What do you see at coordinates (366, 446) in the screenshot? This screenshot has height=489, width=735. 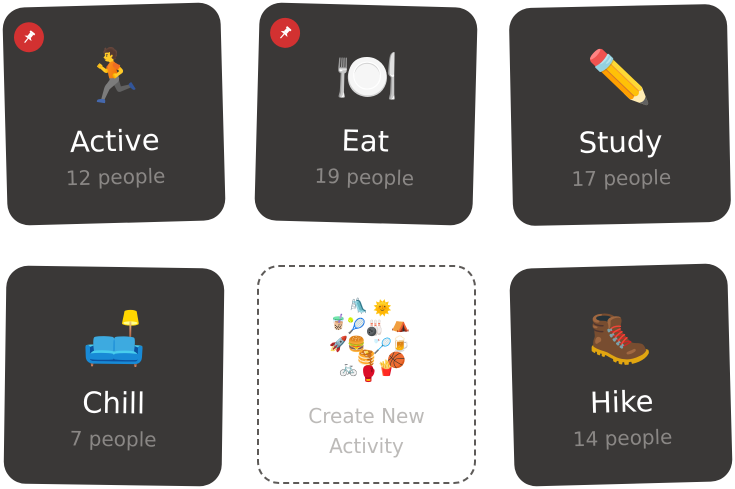 I see `create-label-line-2: Activity` at bounding box center [366, 446].